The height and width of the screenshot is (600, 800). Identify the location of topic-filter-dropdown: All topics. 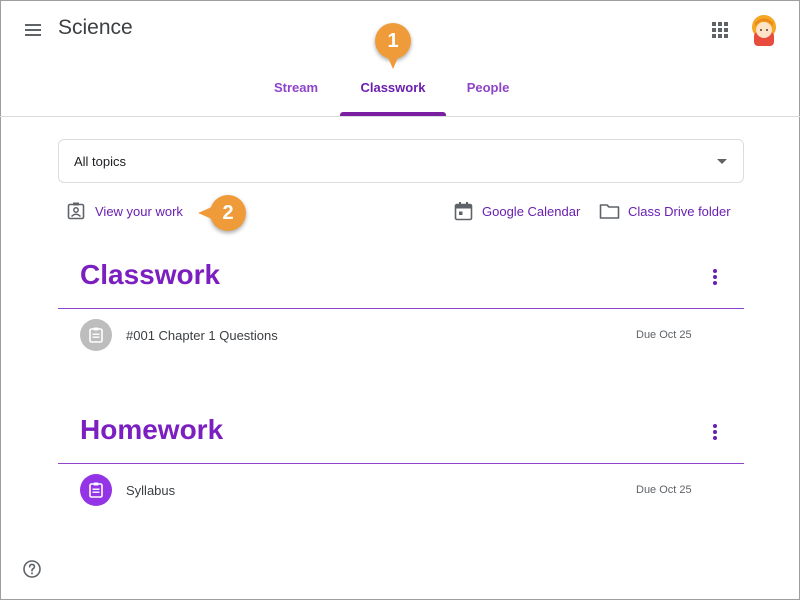
(401, 161).